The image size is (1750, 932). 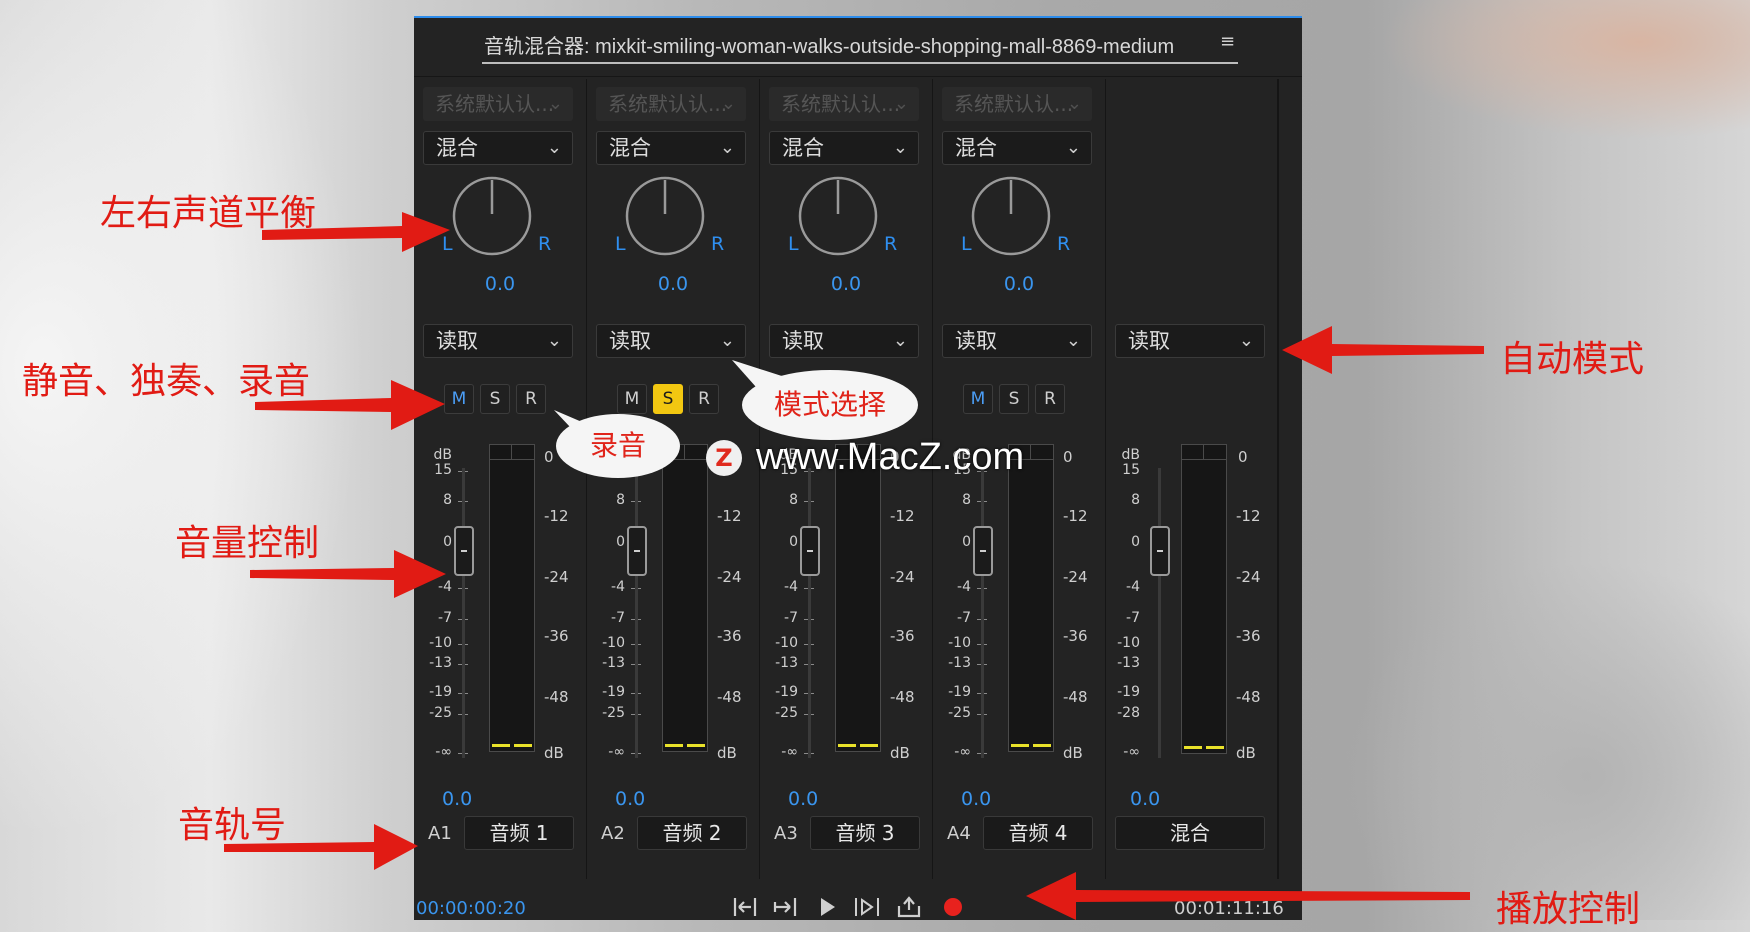 I want to click on meter-scale-label: -48, so click(x=1075, y=697).